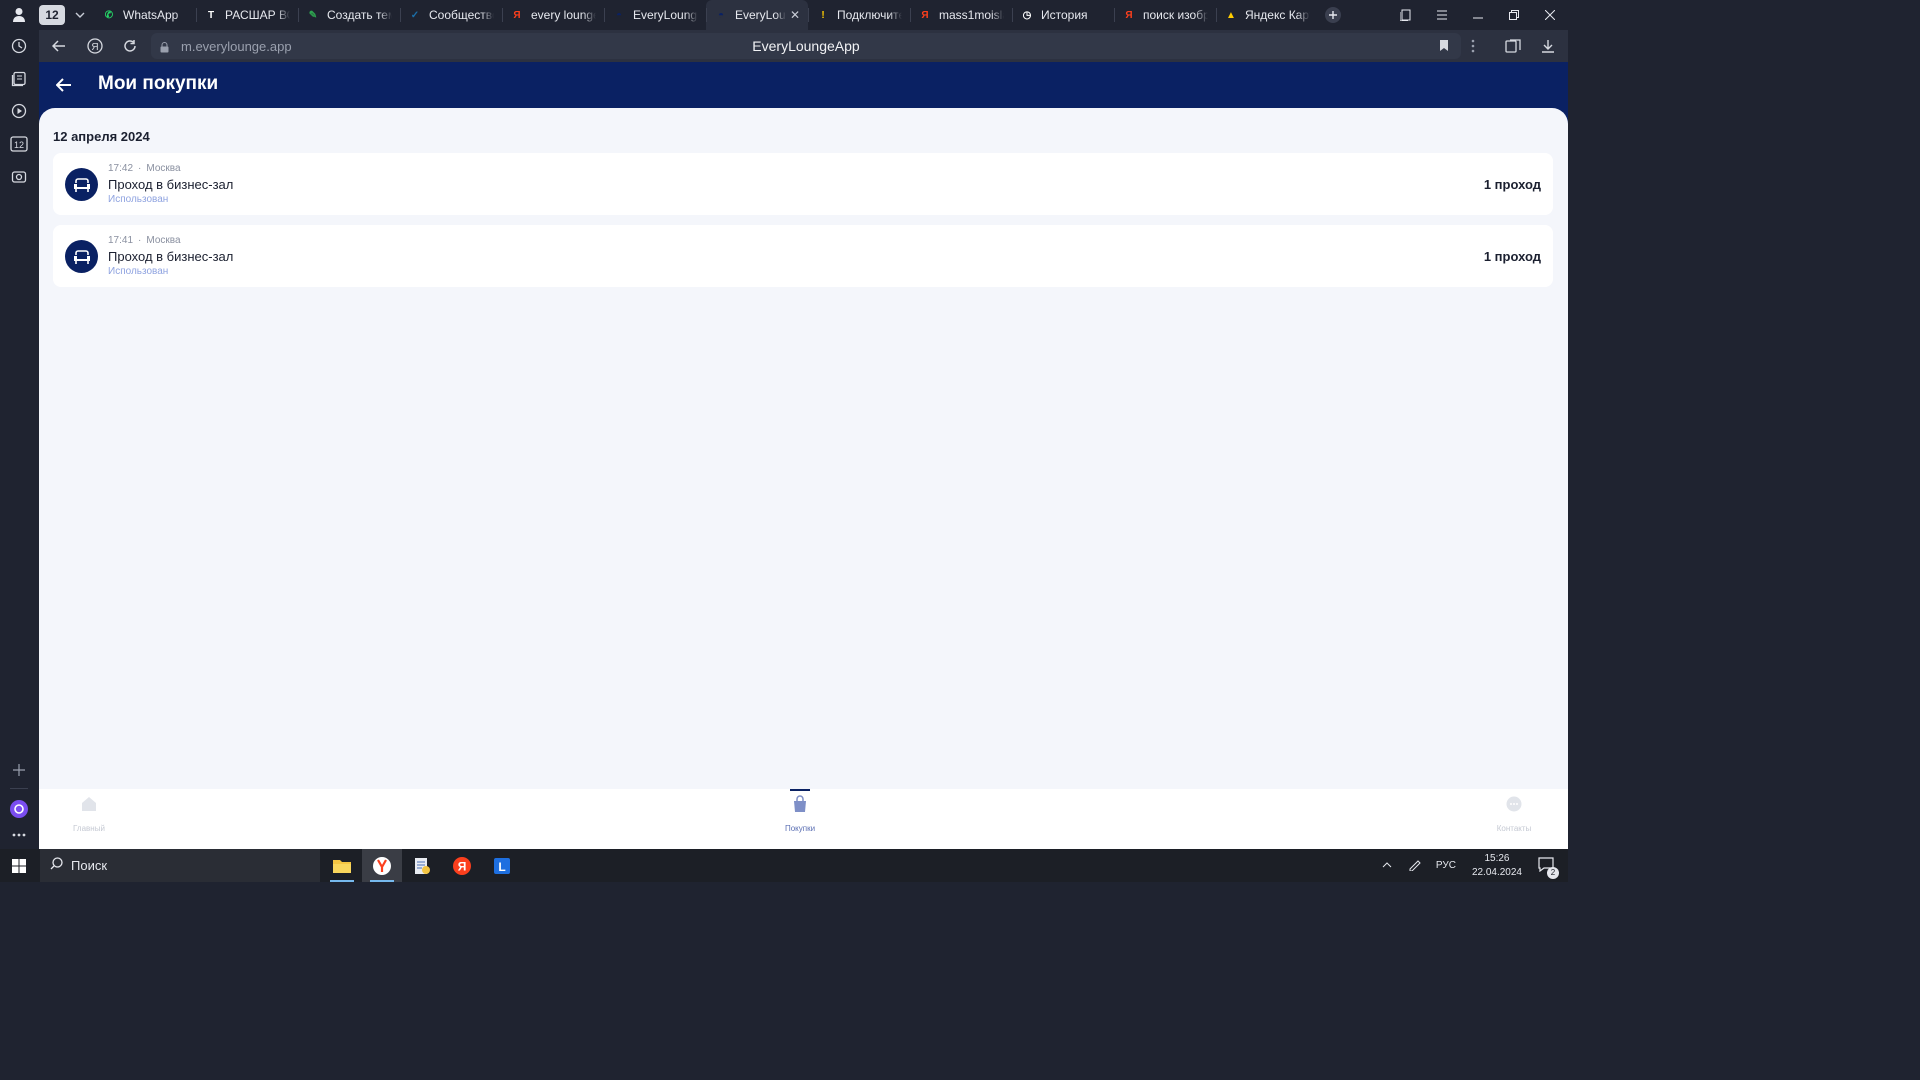 This screenshot has height=1080, width=1920. Describe the element at coordinates (163, 240) in the screenshot. I see `purchase-city: Москва` at that location.